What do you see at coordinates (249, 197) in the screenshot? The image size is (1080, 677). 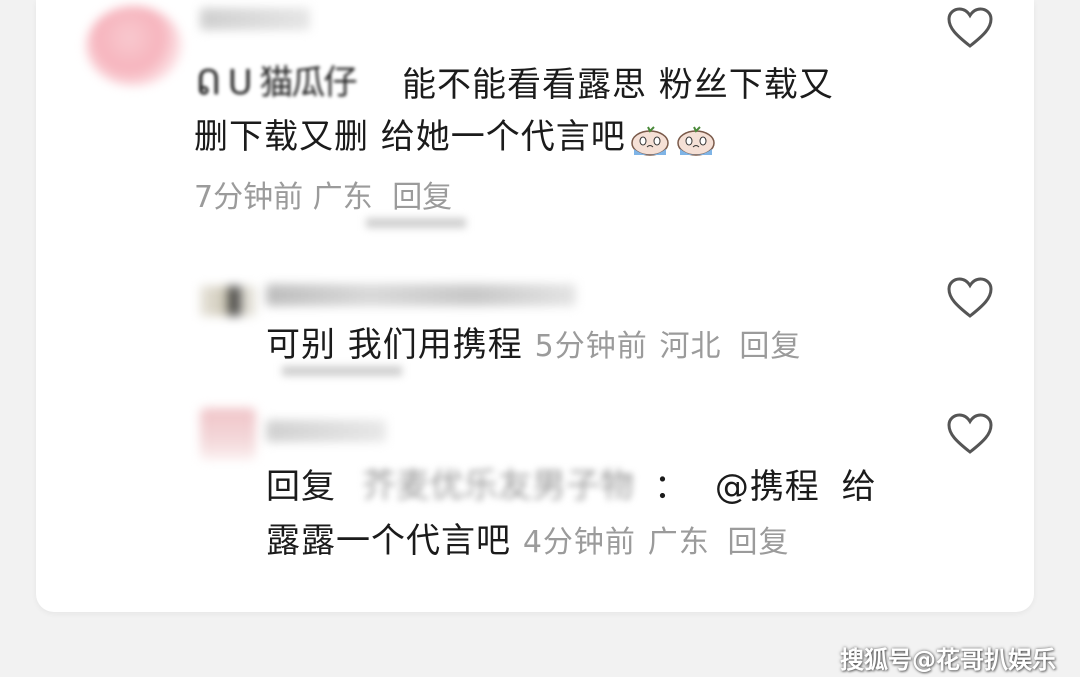 I see `comment-time: 7分钟前` at bounding box center [249, 197].